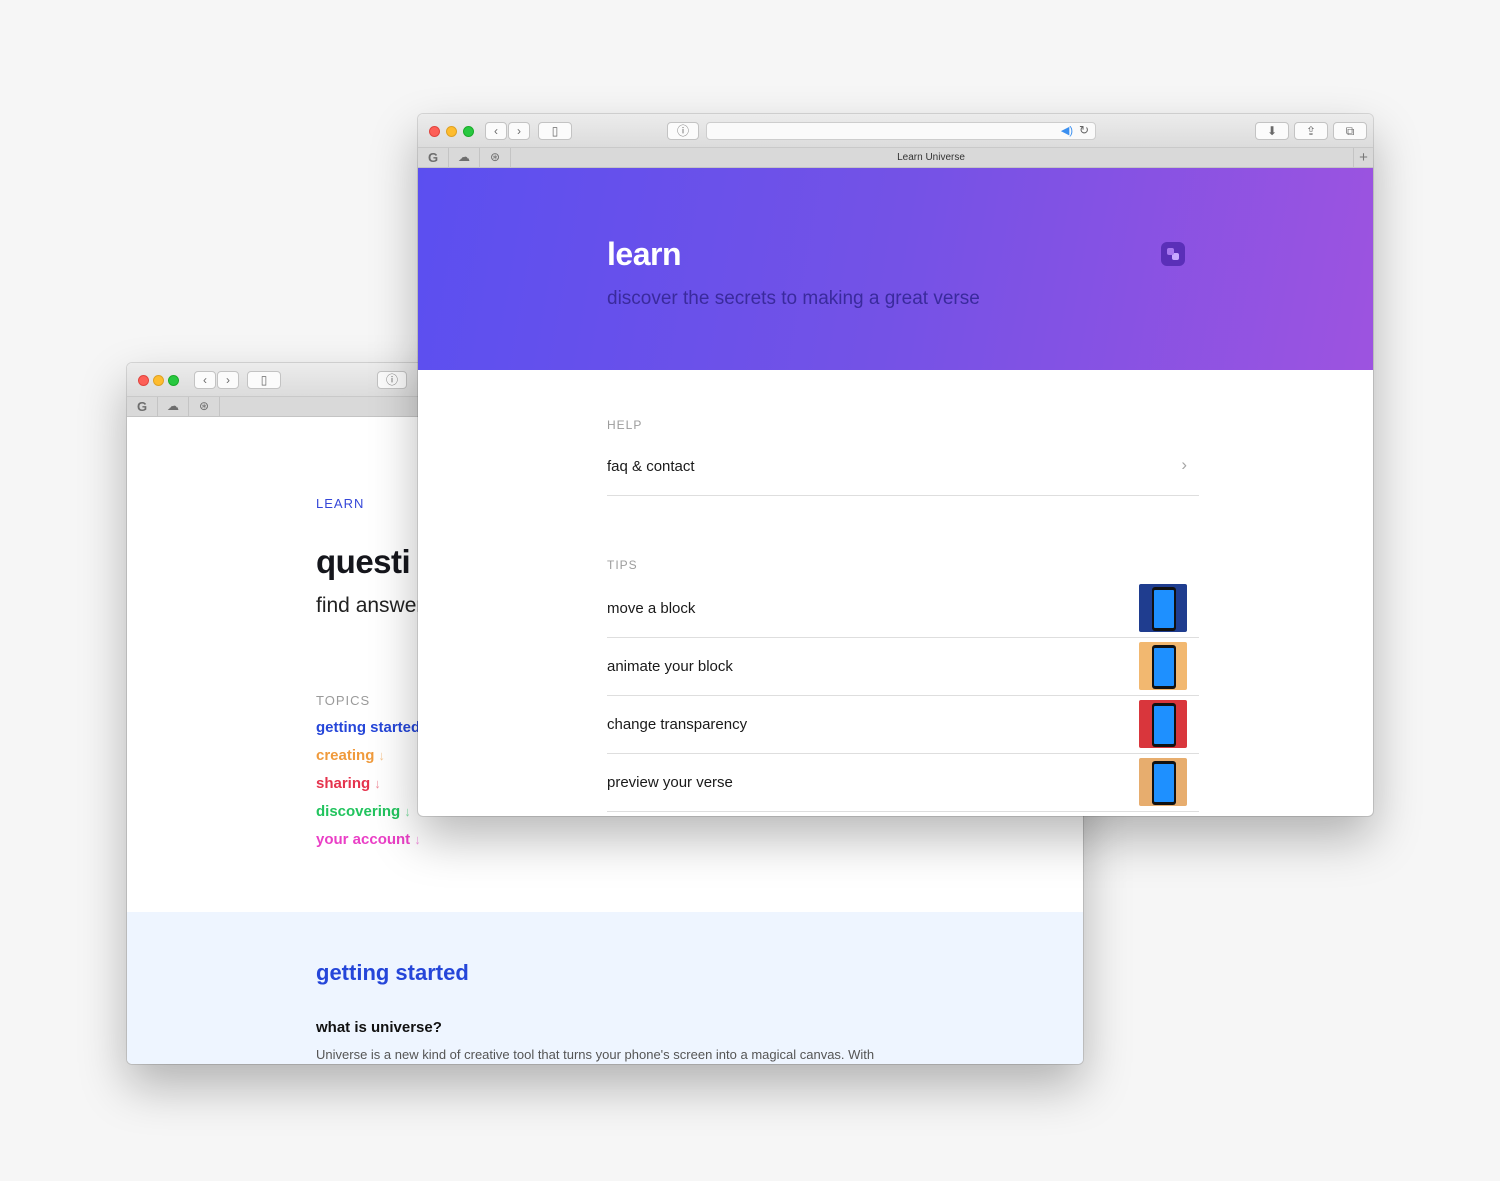 This screenshot has width=1500, height=1181. I want to click on topic-label: sharing, so click(343, 783).